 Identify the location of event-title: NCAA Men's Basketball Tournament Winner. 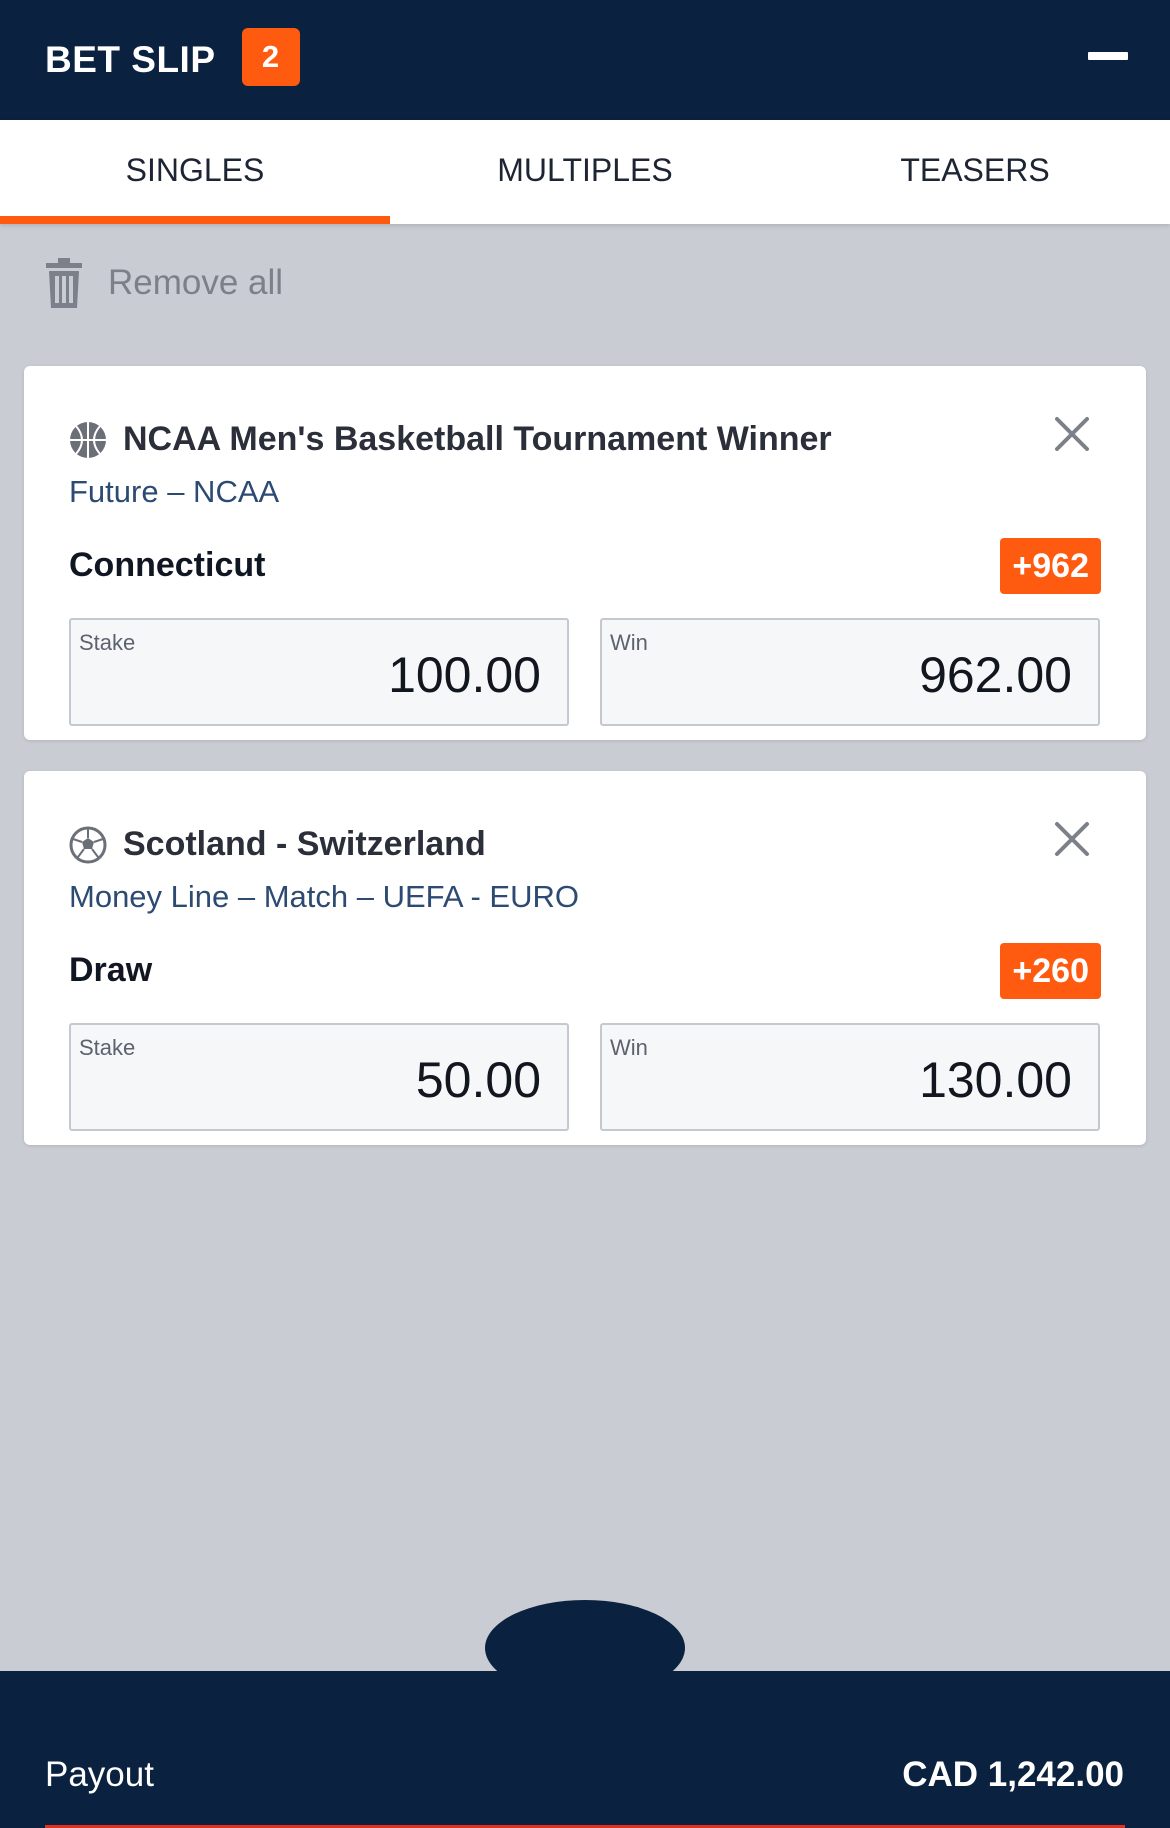
(477, 439).